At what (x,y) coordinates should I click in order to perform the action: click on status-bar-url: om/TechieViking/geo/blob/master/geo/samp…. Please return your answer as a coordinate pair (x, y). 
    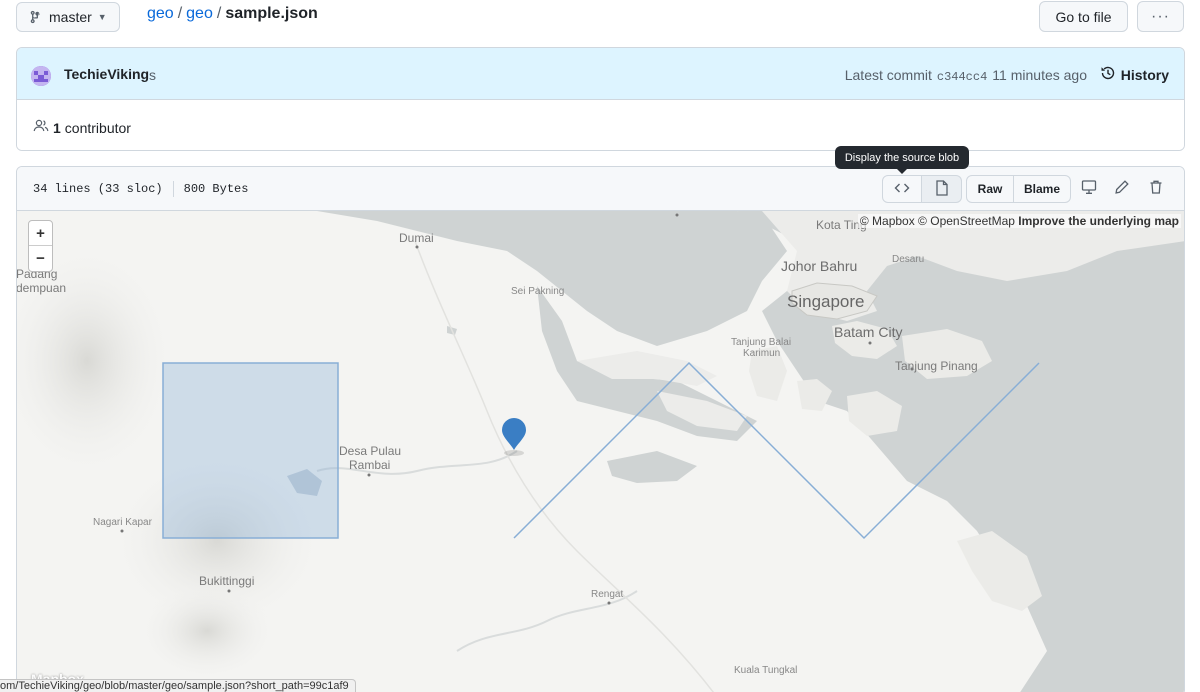
    Looking at the image, I should click on (178, 685).